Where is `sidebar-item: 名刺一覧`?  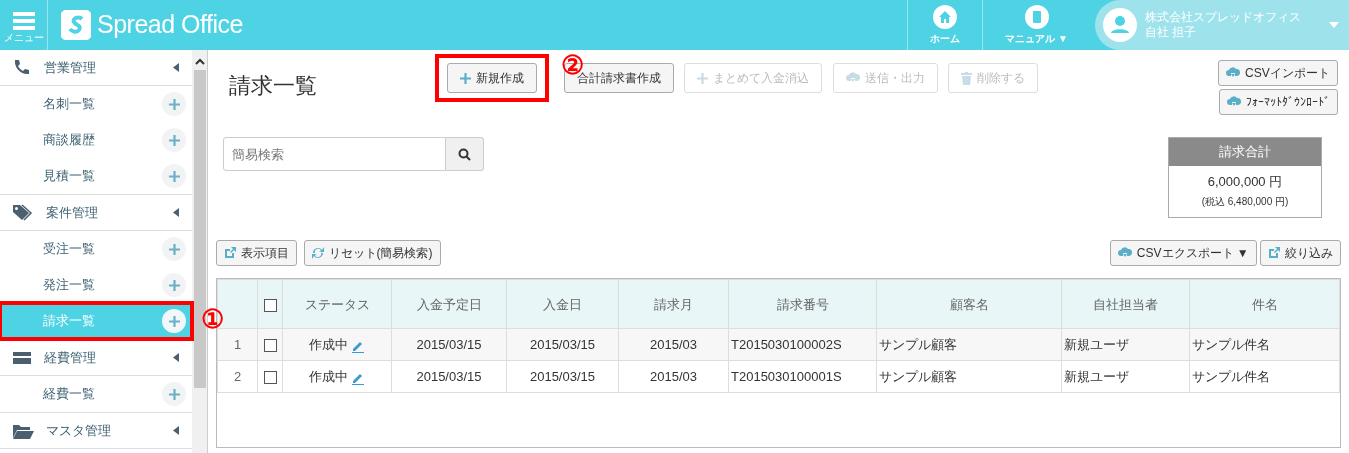 sidebar-item: 名刺一覧 is located at coordinates (96, 104).